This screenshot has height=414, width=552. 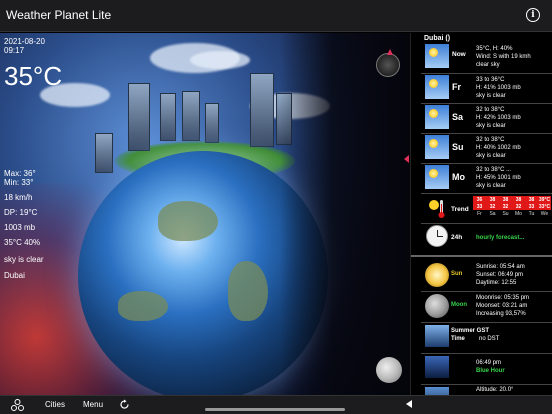 I want to click on timezone-value: no DST, so click(x=489, y=339).